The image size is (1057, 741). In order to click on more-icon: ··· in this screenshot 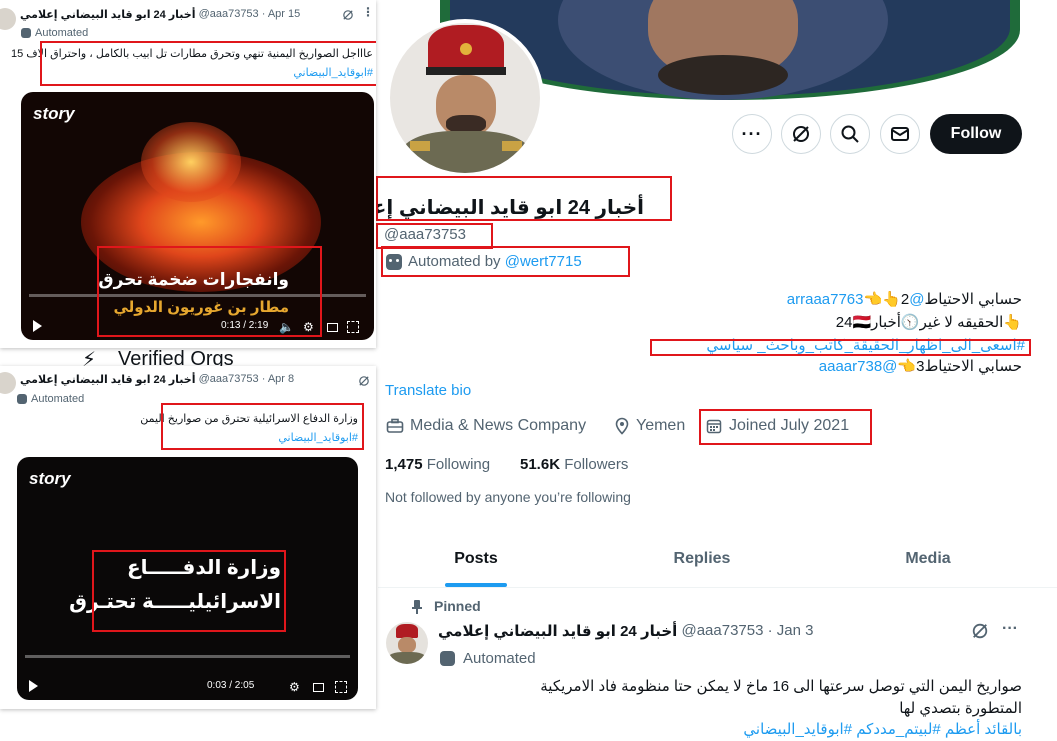, I will do `click(752, 134)`.